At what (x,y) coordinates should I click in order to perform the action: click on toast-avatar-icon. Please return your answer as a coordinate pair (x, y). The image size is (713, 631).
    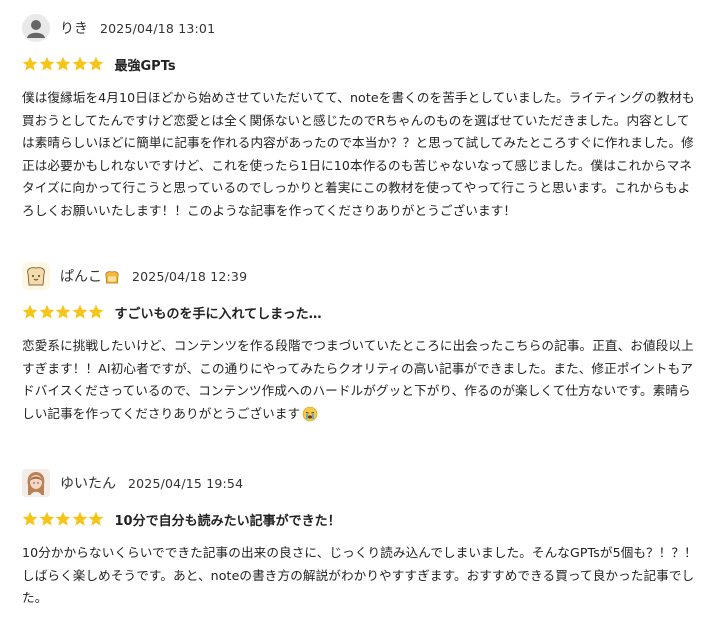
    Looking at the image, I should click on (36, 276).